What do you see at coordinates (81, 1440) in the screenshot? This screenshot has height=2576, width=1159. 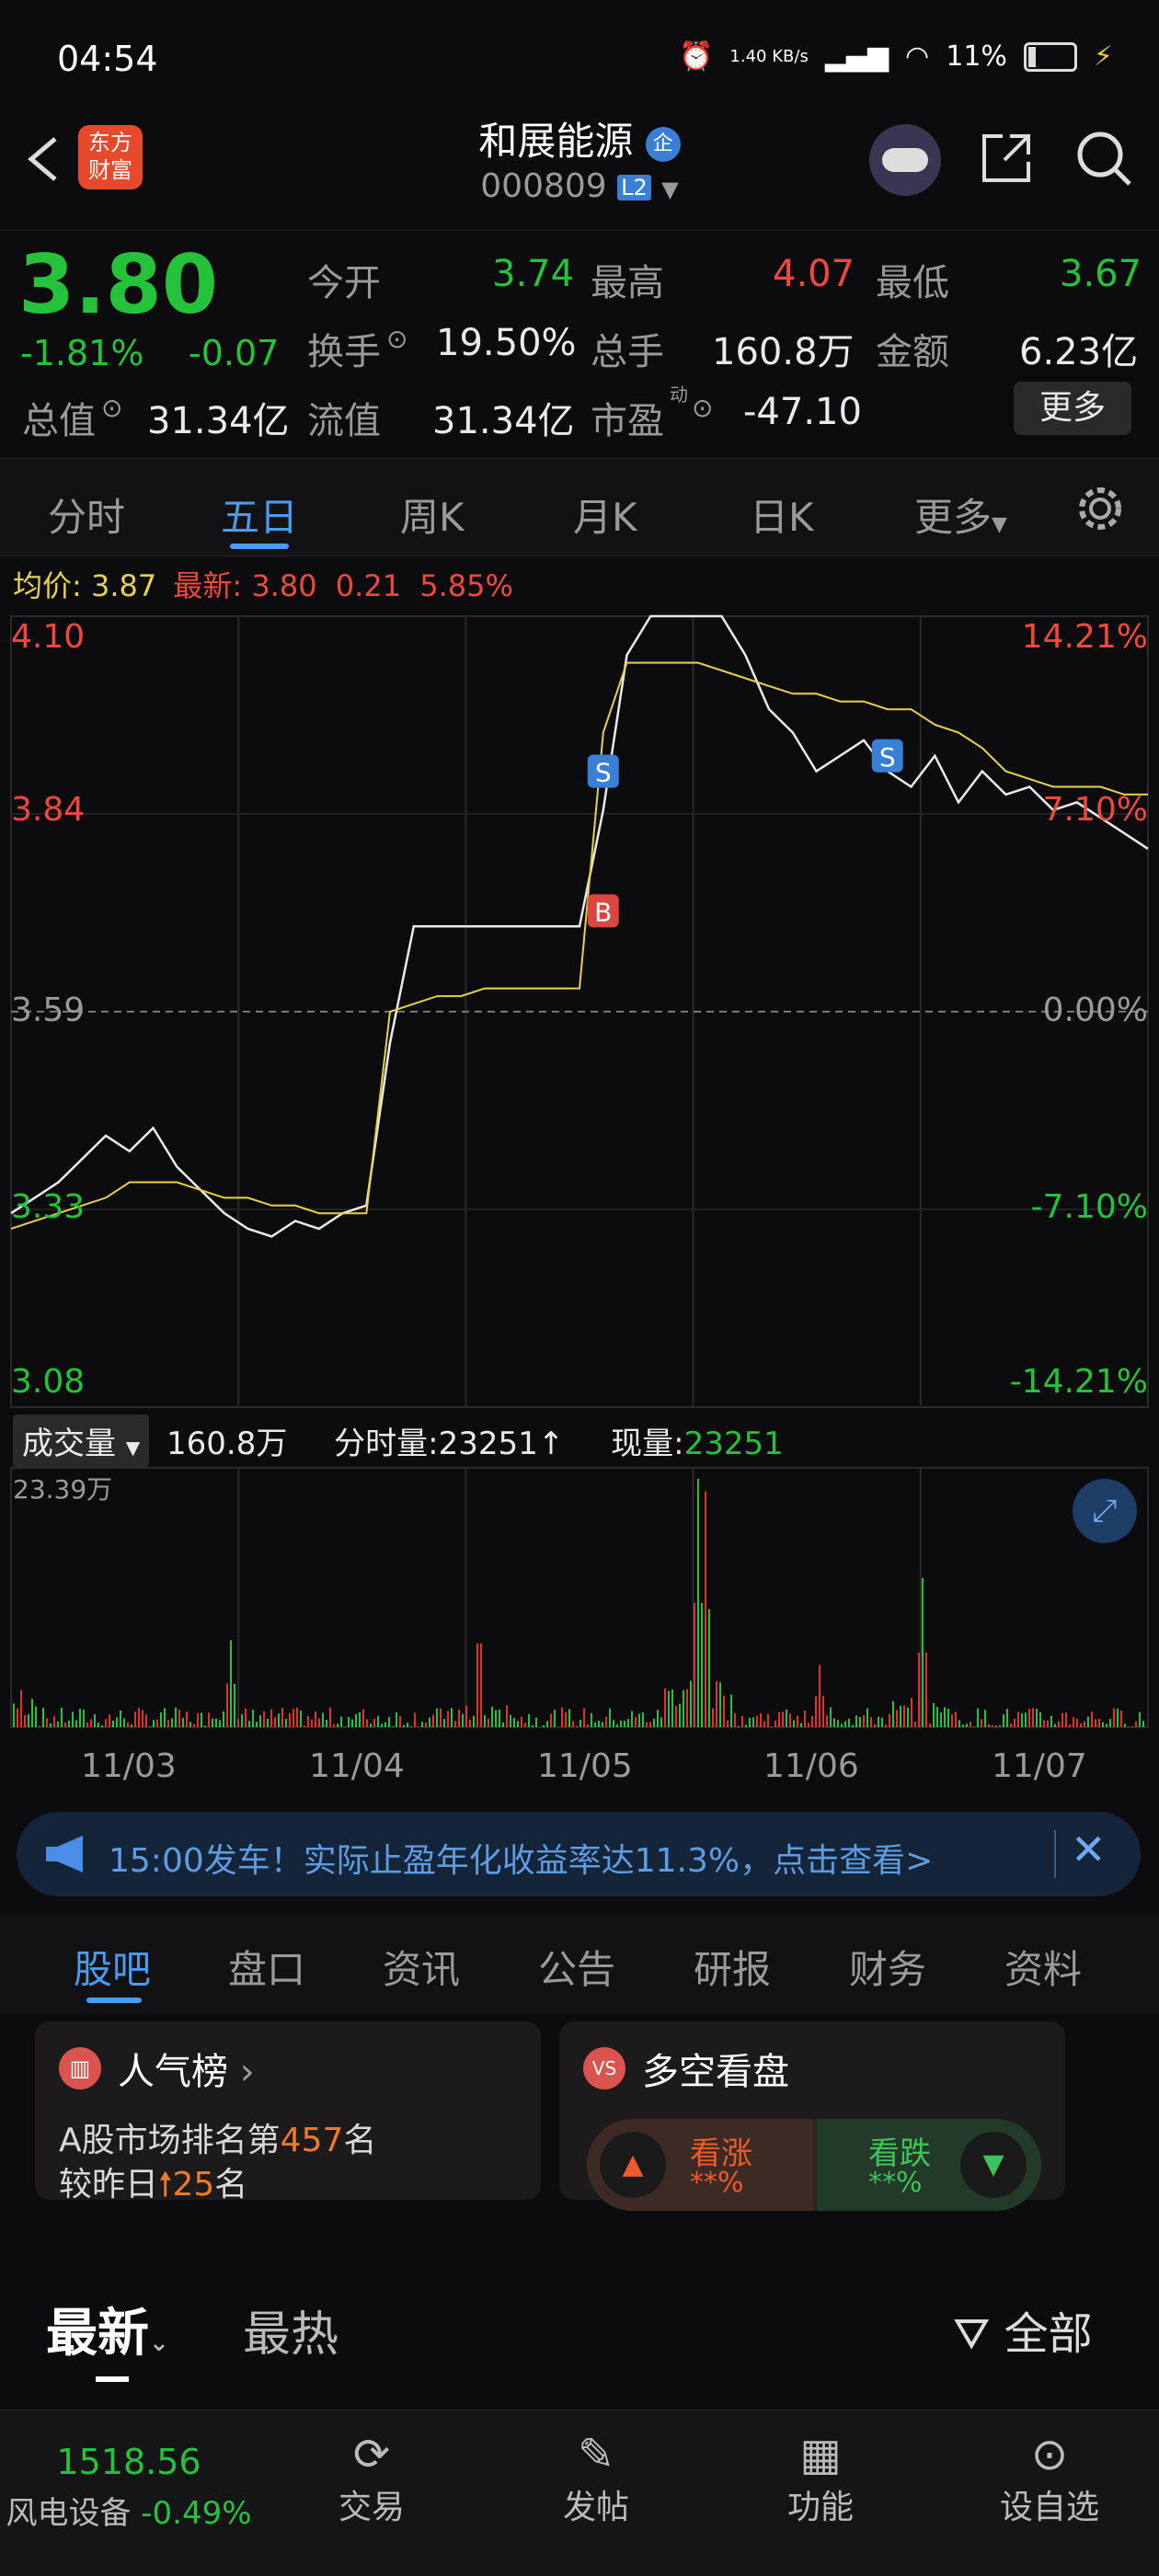 I see `volume-indicator-select: 成交量 ▼` at bounding box center [81, 1440].